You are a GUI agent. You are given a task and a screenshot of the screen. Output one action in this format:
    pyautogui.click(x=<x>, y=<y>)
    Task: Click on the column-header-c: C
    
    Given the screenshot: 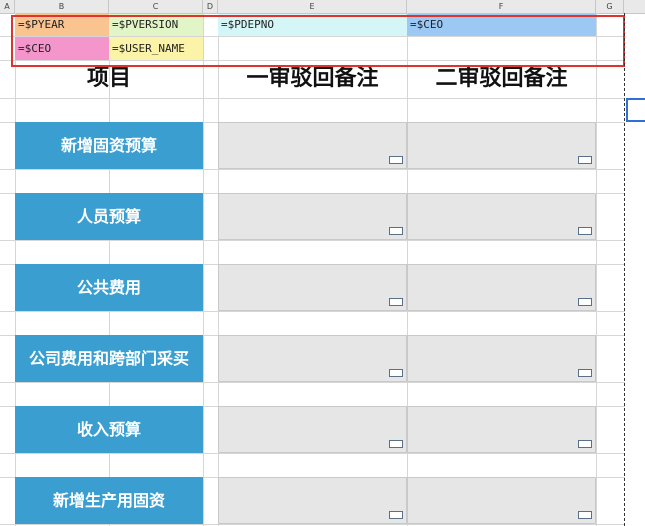 What is the action you would take?
    pyautogui.click(x=156, y=6)
    